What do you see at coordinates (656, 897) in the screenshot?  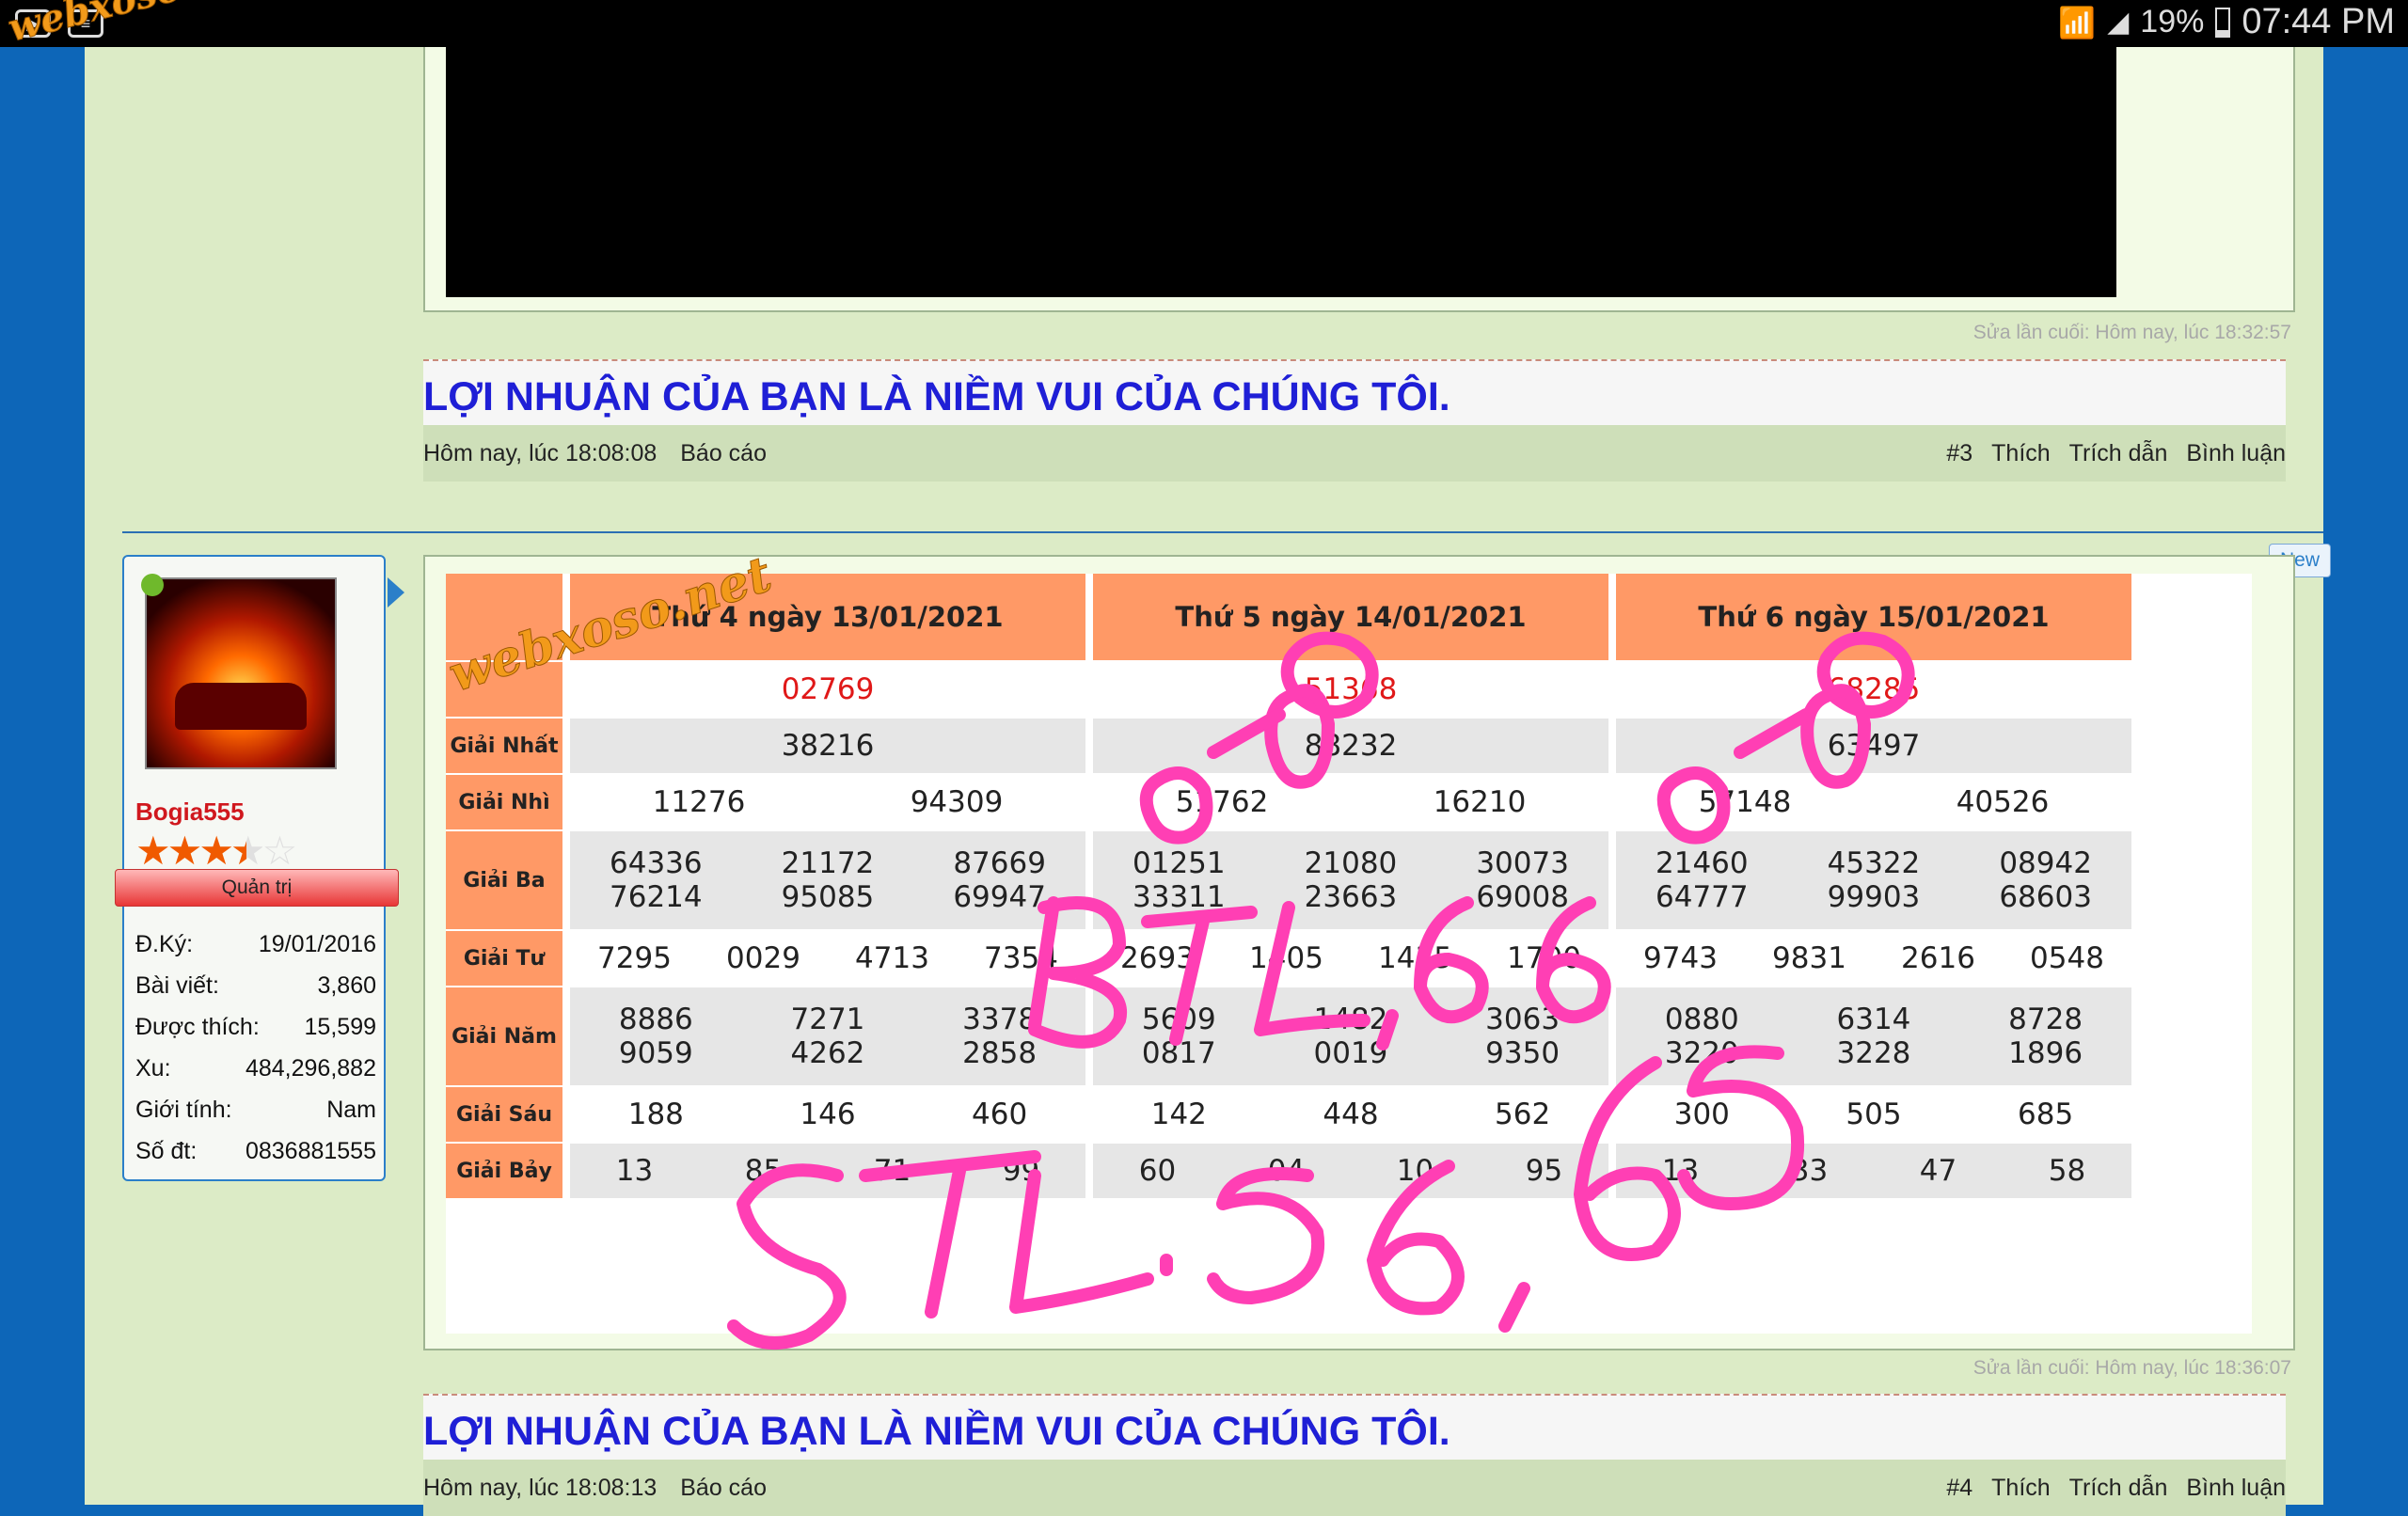 I see `prize-number: 76214` at bounding box center [656, 897].